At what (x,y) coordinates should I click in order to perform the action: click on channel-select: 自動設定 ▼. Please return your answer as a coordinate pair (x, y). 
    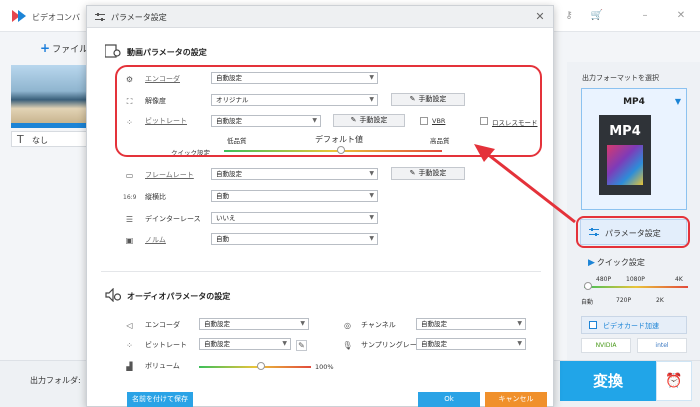
    Looking at the image, I should click on (471, 324).